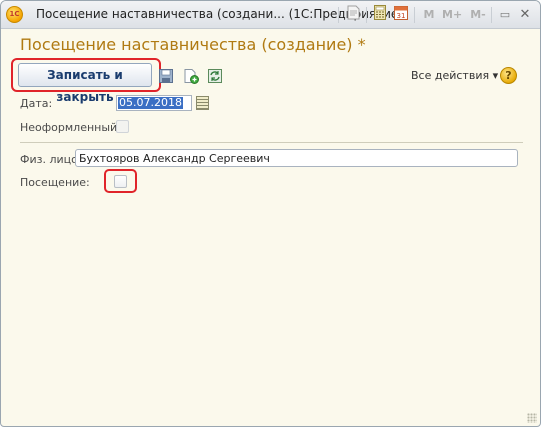 The height and width of the screenshot is (427, 541). Describe the element at coordinates (505, 14) in the screenshot. I see `restore-icon: ▭` at that location.